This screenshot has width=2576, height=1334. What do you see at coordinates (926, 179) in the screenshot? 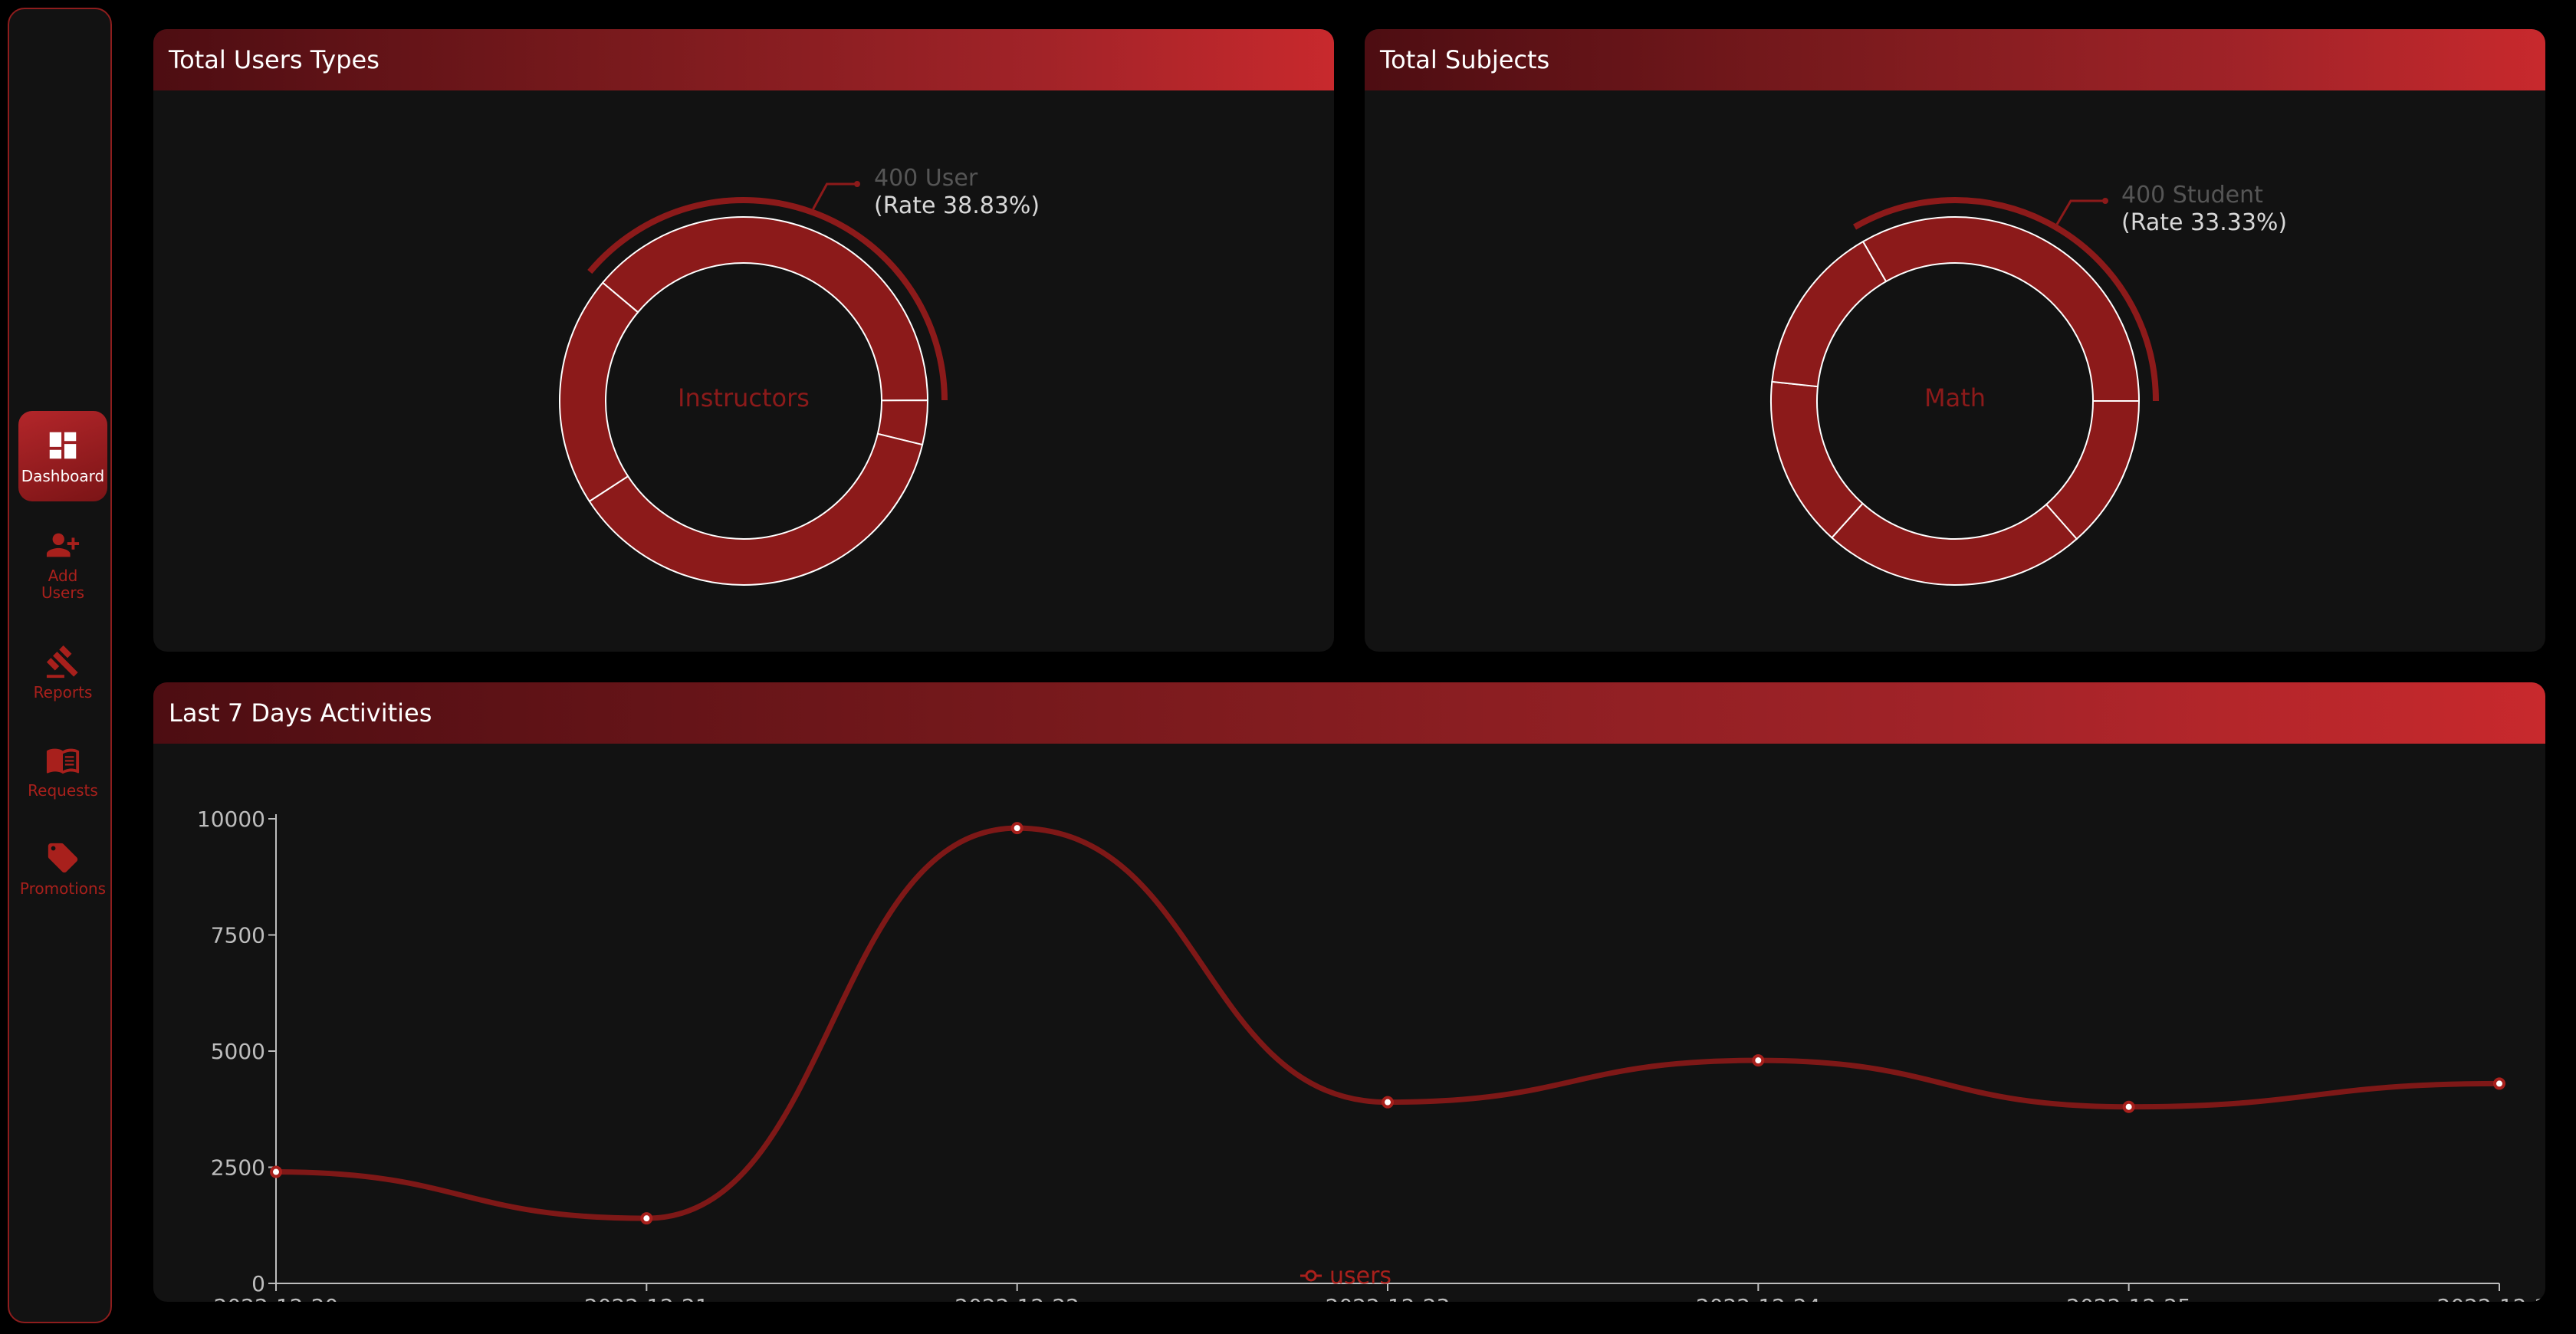
I see `callout-title: 400 User` at bounding box center [926, 179].